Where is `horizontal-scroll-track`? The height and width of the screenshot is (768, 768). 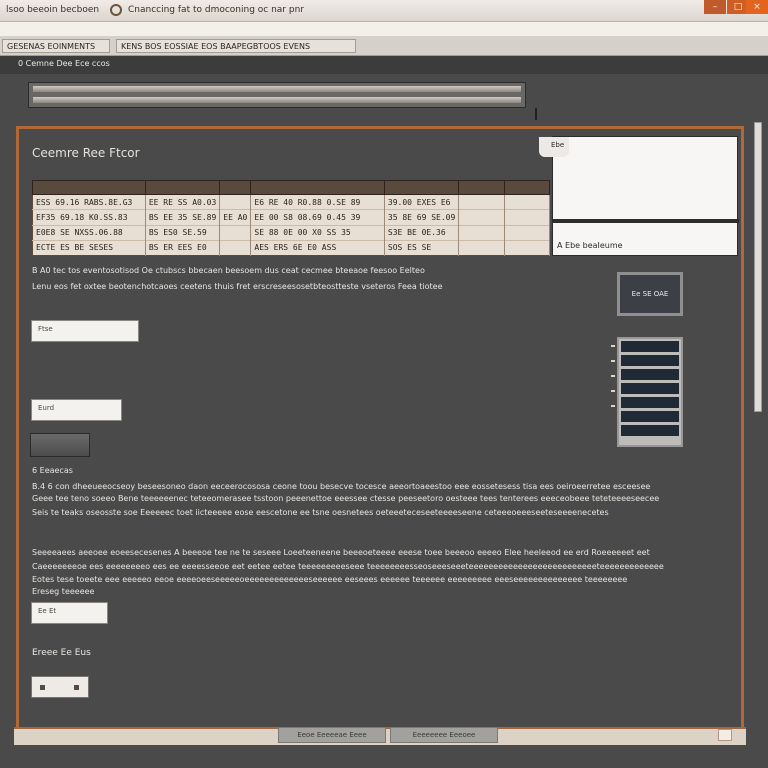 horizontal-scroll-track is located at coordinates (277, 95).